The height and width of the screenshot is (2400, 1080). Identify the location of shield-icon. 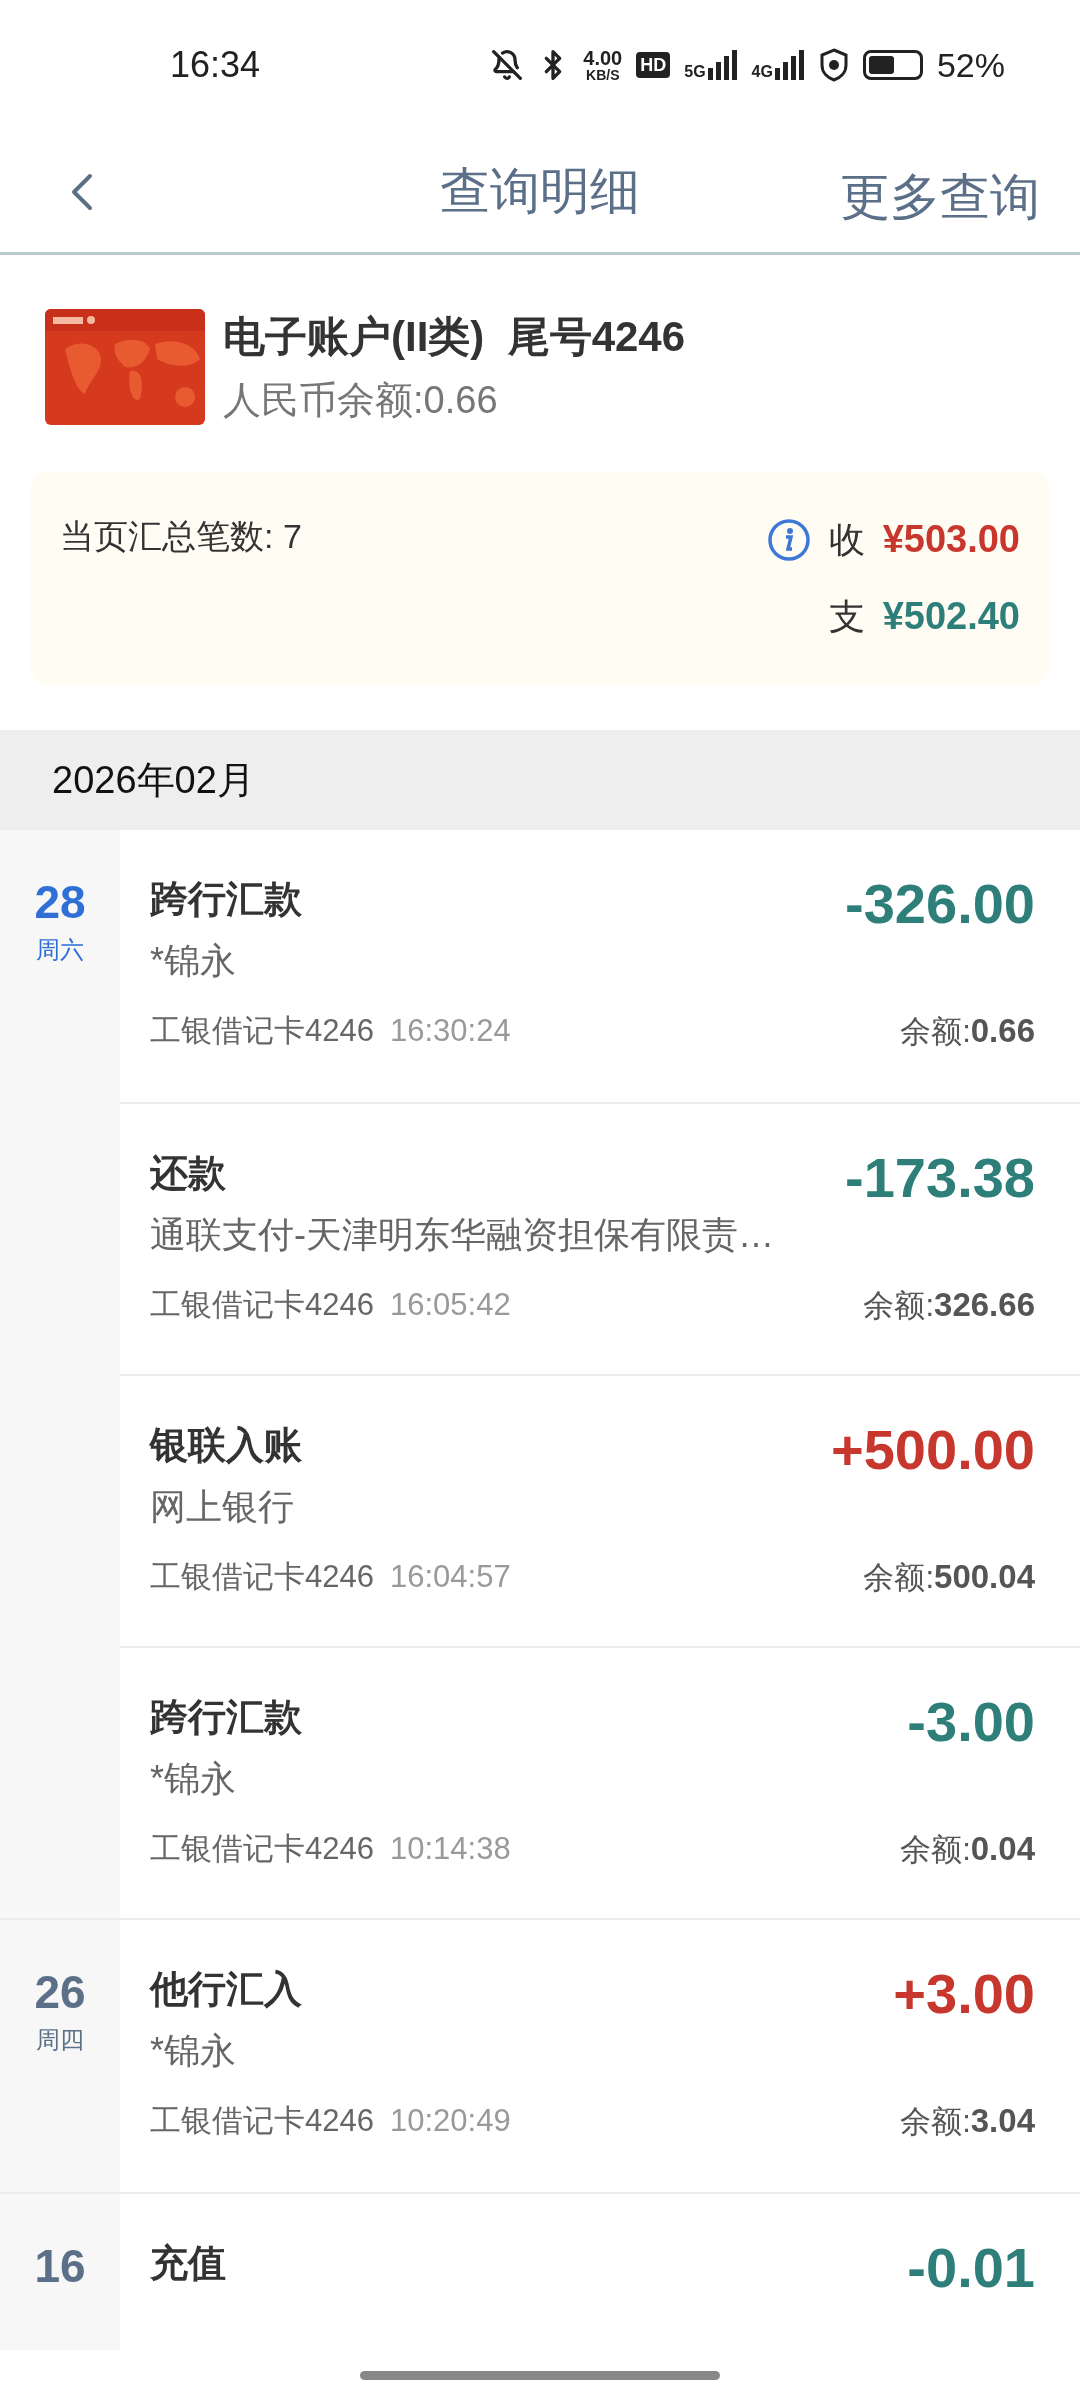
(833, 65).